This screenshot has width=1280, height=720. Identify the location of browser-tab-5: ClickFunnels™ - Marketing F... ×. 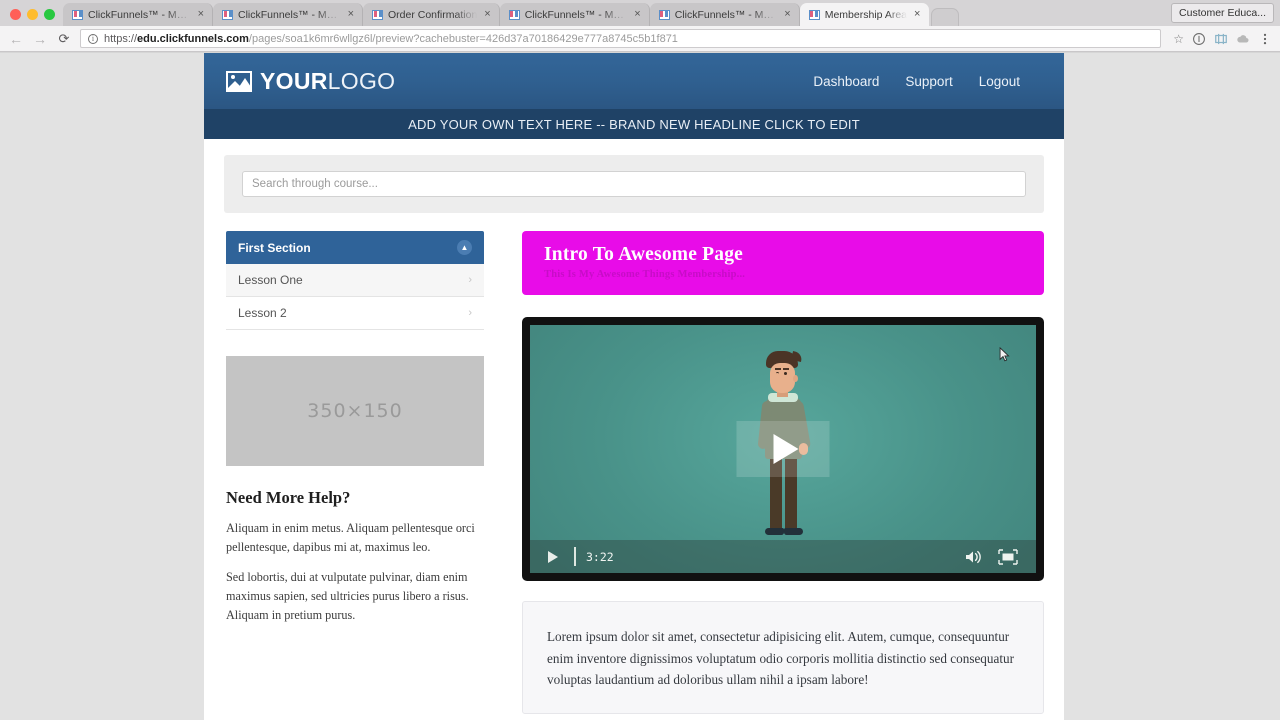
(724, 14).